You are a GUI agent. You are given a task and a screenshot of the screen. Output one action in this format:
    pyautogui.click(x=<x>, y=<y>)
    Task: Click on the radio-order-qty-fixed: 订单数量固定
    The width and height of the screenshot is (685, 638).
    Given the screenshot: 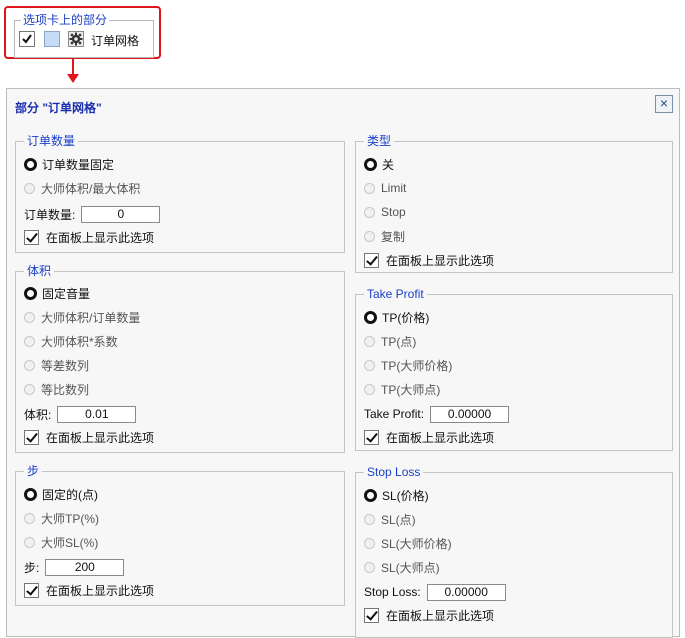 What is the action you would take?
    pyautogui.click(x=69, y=164)
    